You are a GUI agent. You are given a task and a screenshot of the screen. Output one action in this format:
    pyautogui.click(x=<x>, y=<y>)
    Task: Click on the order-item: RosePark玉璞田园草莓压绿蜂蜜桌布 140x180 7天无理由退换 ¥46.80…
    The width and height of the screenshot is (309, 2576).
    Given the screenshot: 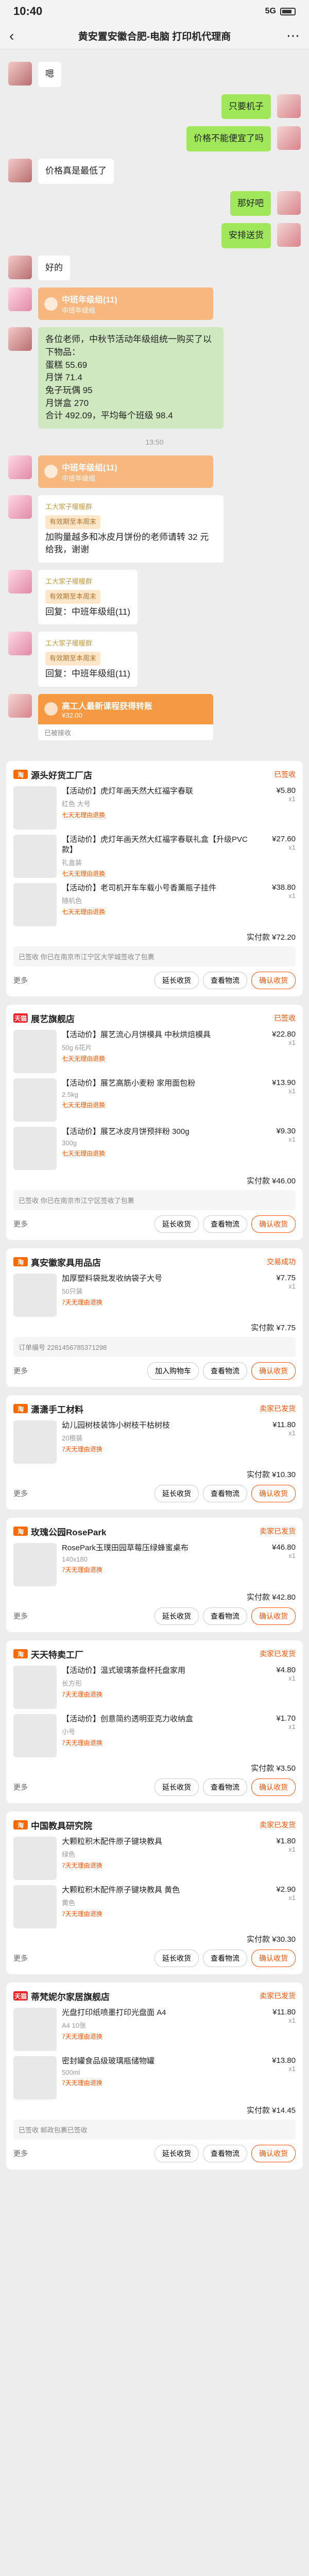 What is the action you would take?
    pyautogui.click(x=154, y=1564)
    